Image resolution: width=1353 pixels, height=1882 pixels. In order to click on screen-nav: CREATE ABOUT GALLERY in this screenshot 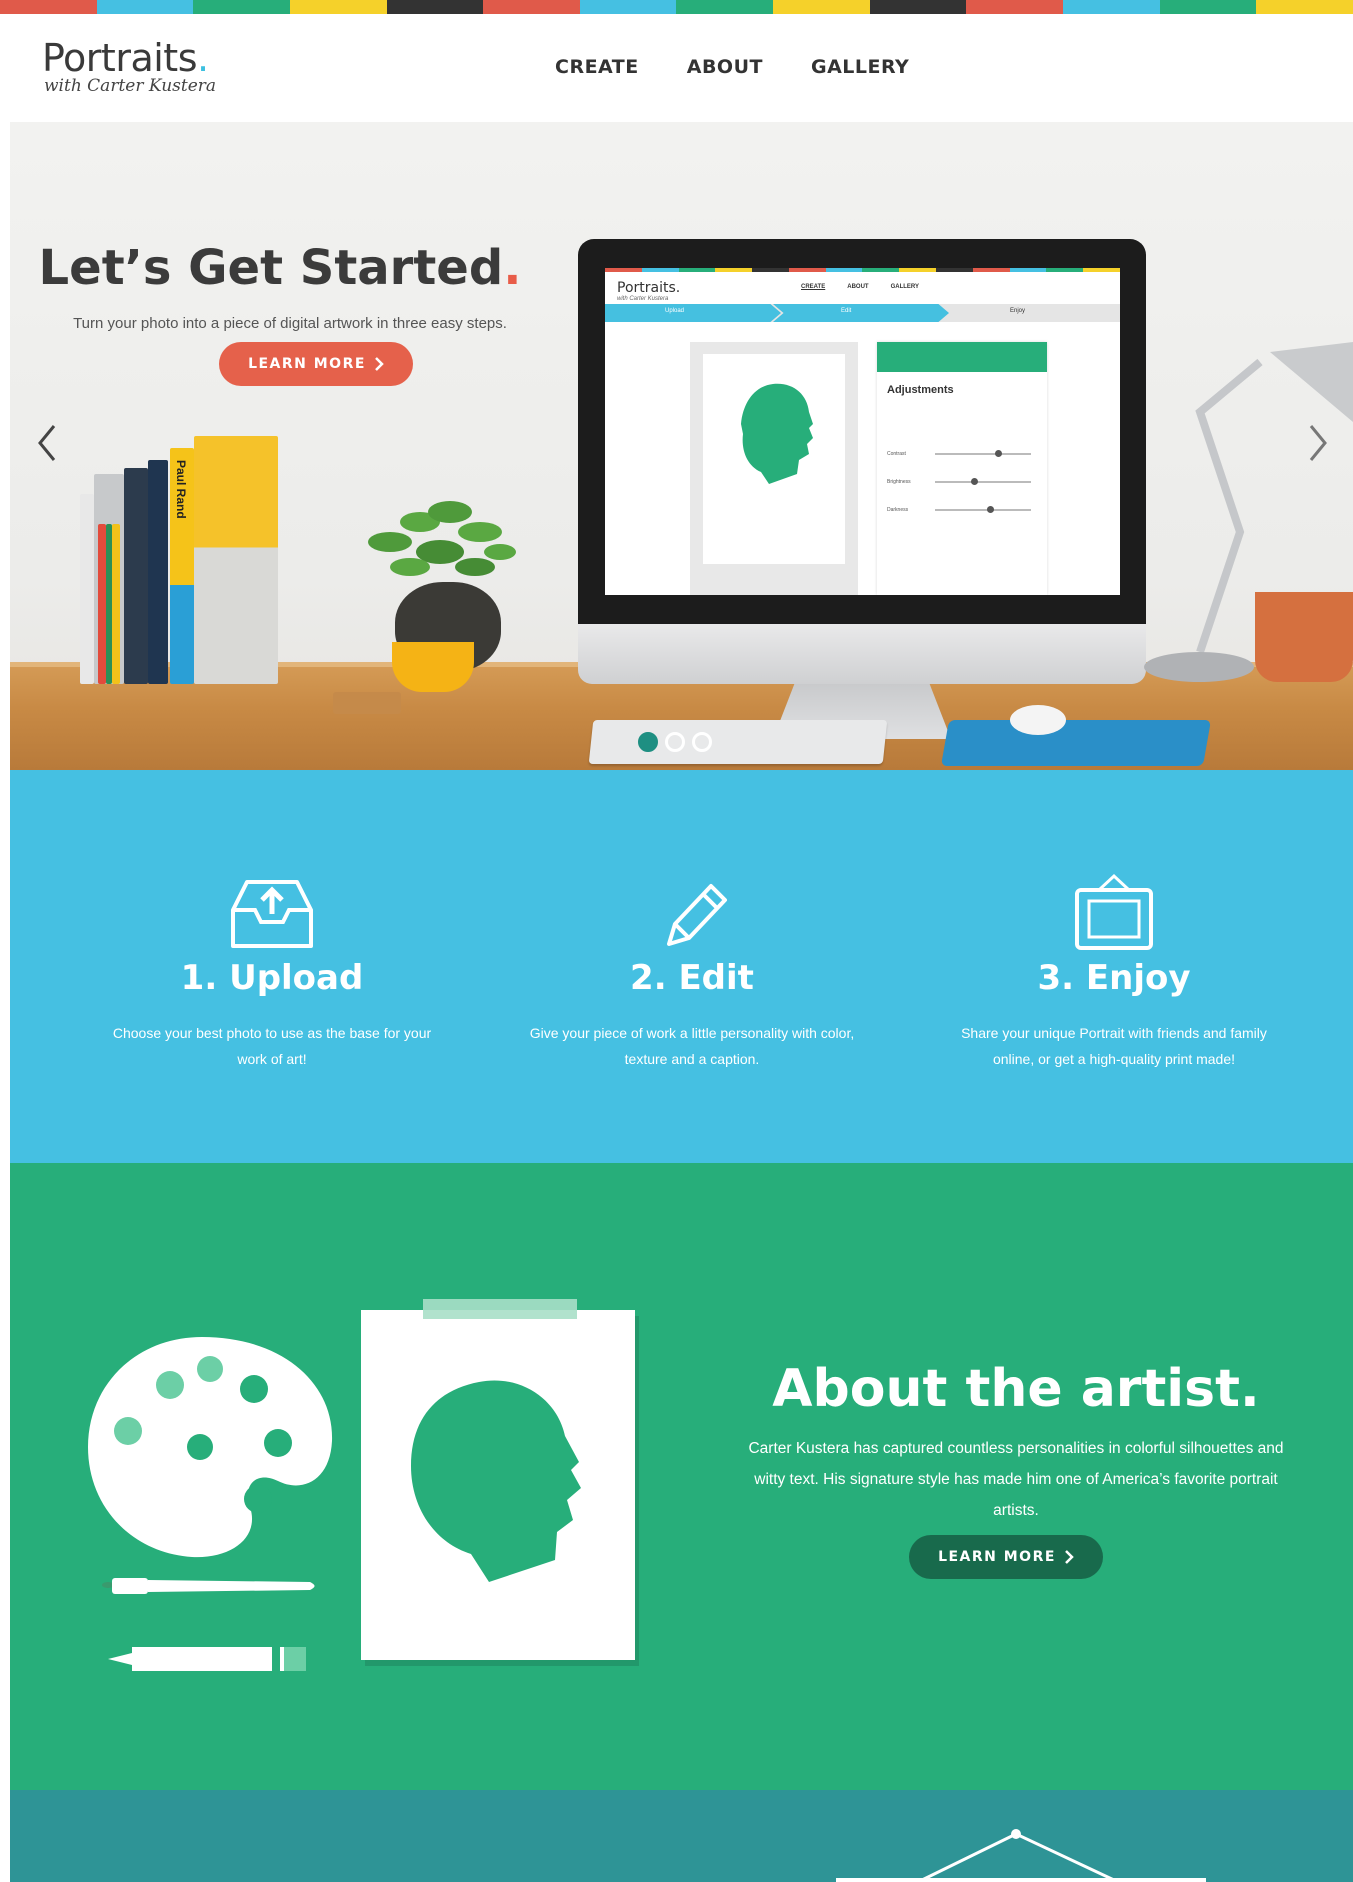, I will do `click(860, 287)`.